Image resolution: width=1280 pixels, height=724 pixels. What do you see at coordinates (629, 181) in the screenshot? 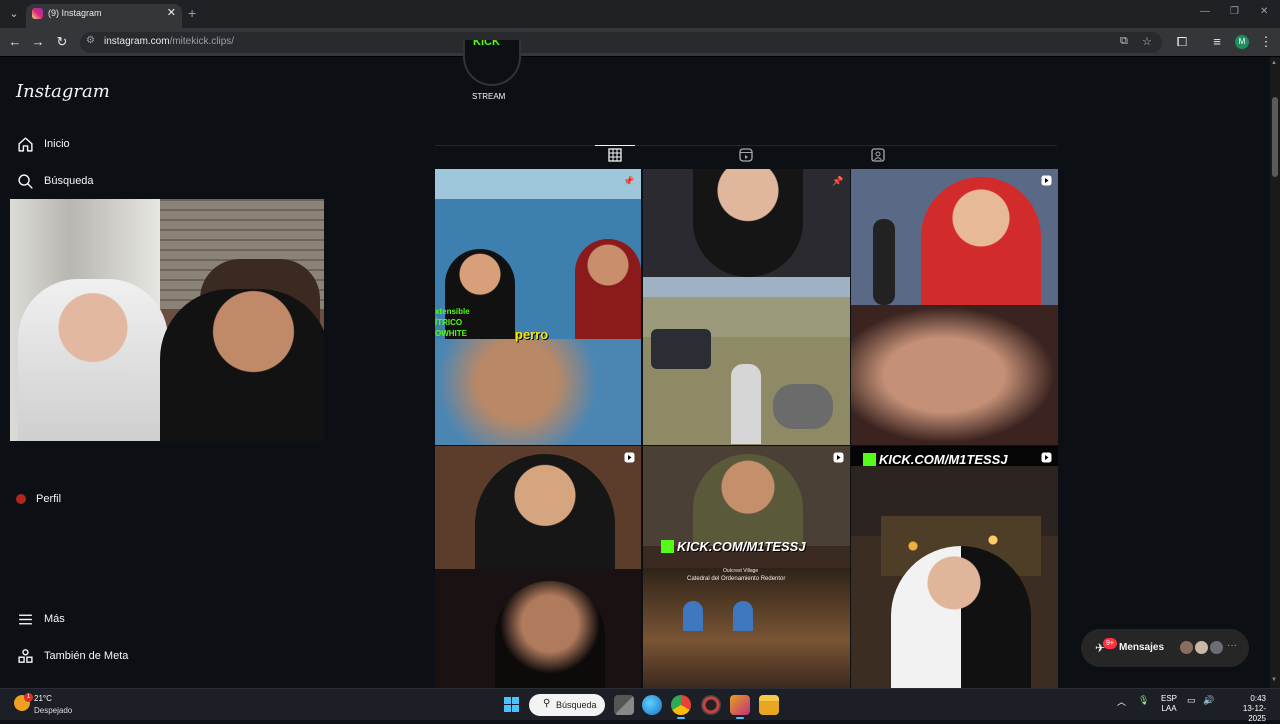
I see `pinned-icon: 📌` at bounding box center [629, 181].